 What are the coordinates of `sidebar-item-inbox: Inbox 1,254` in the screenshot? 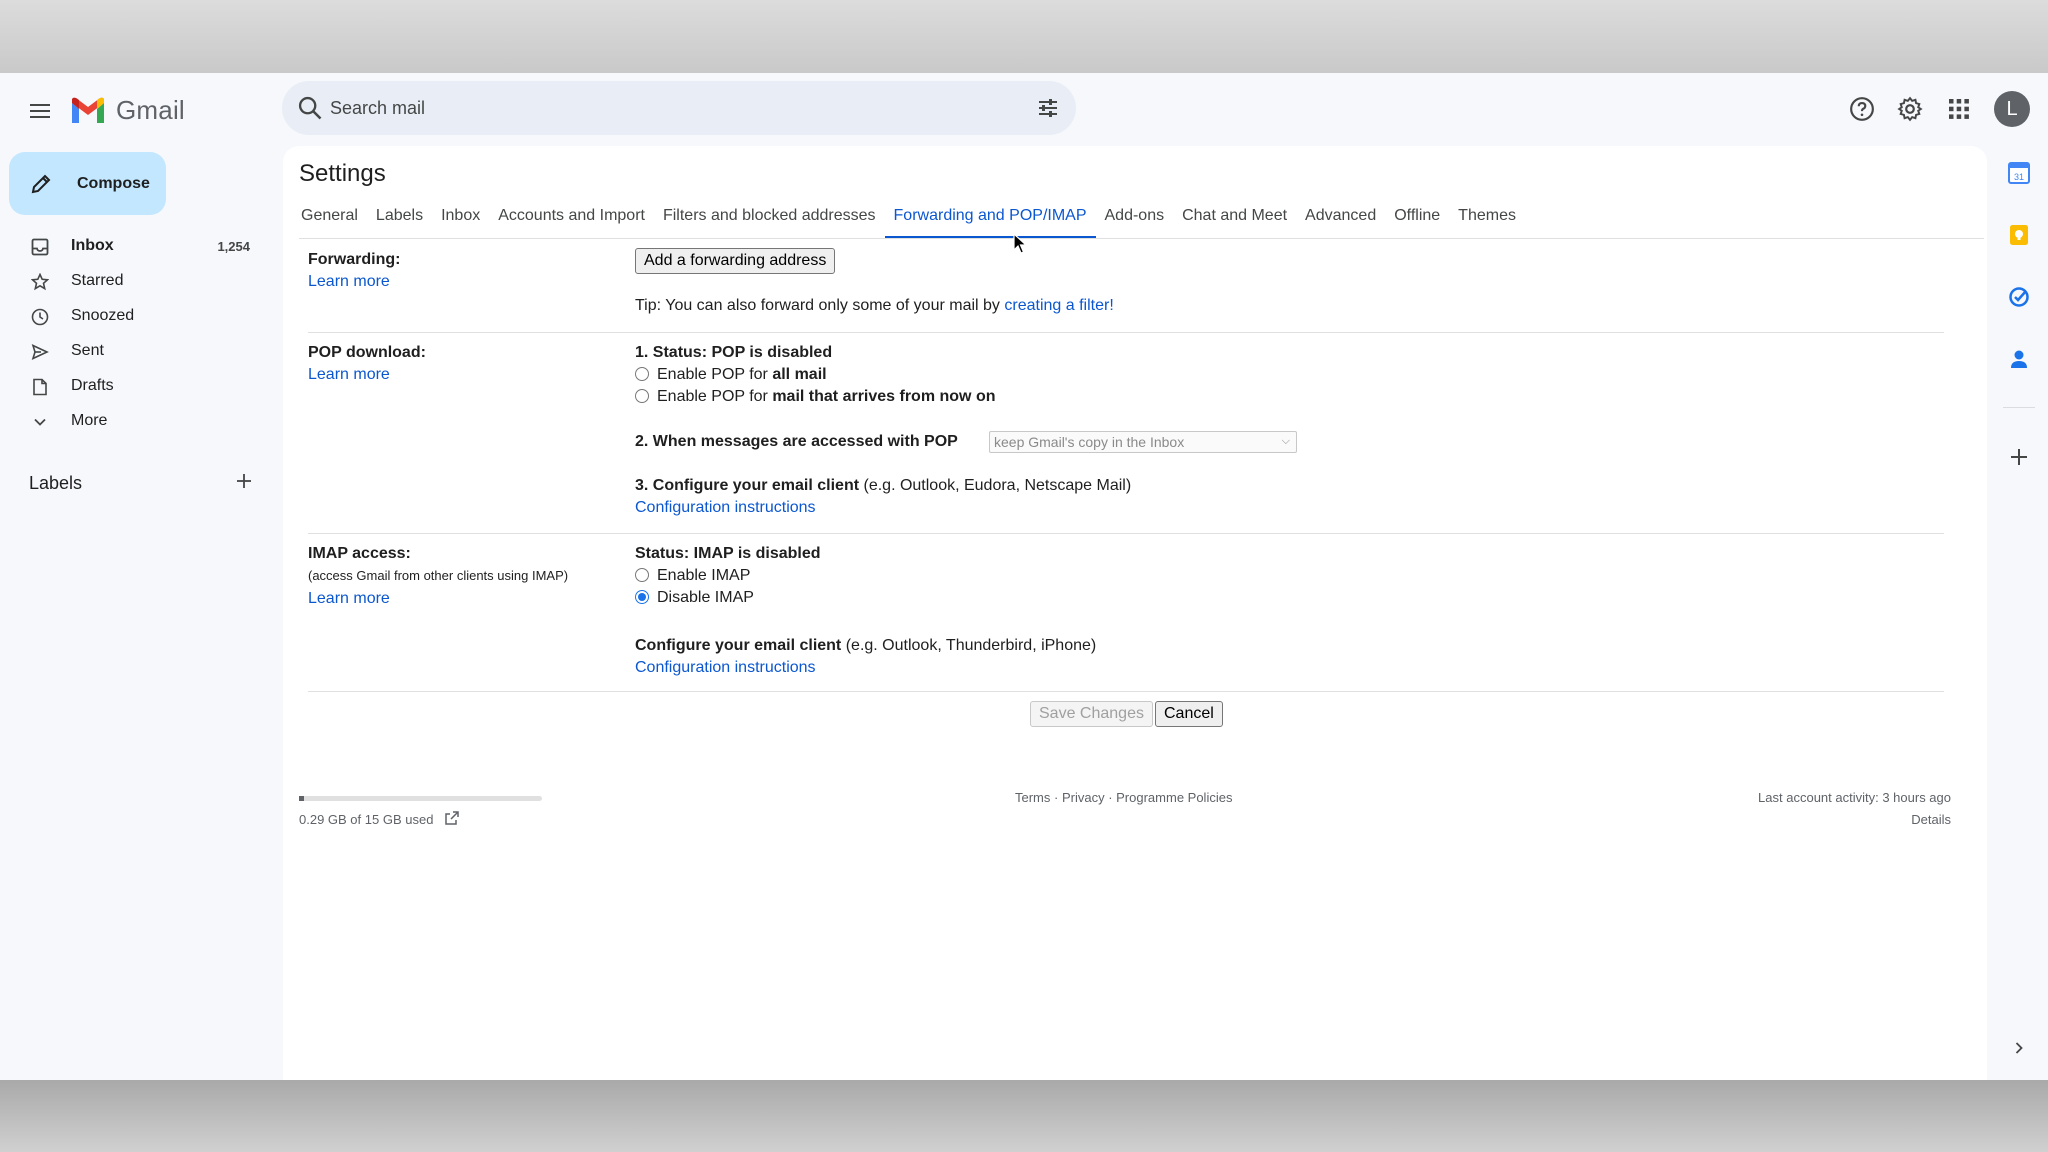 It's located at (135, 246).